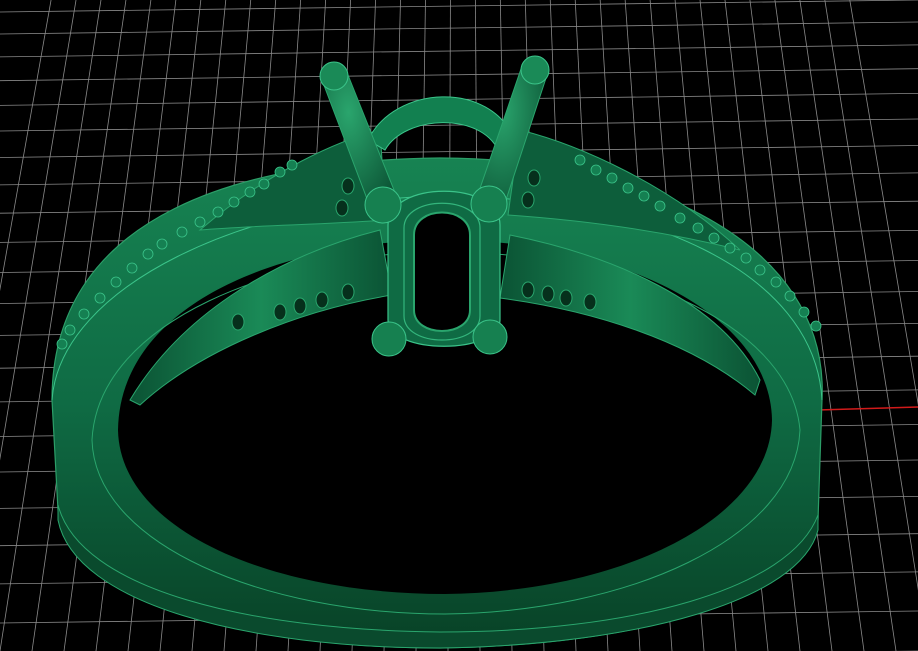  I want to click on prong-right-base, so click(489, 204).